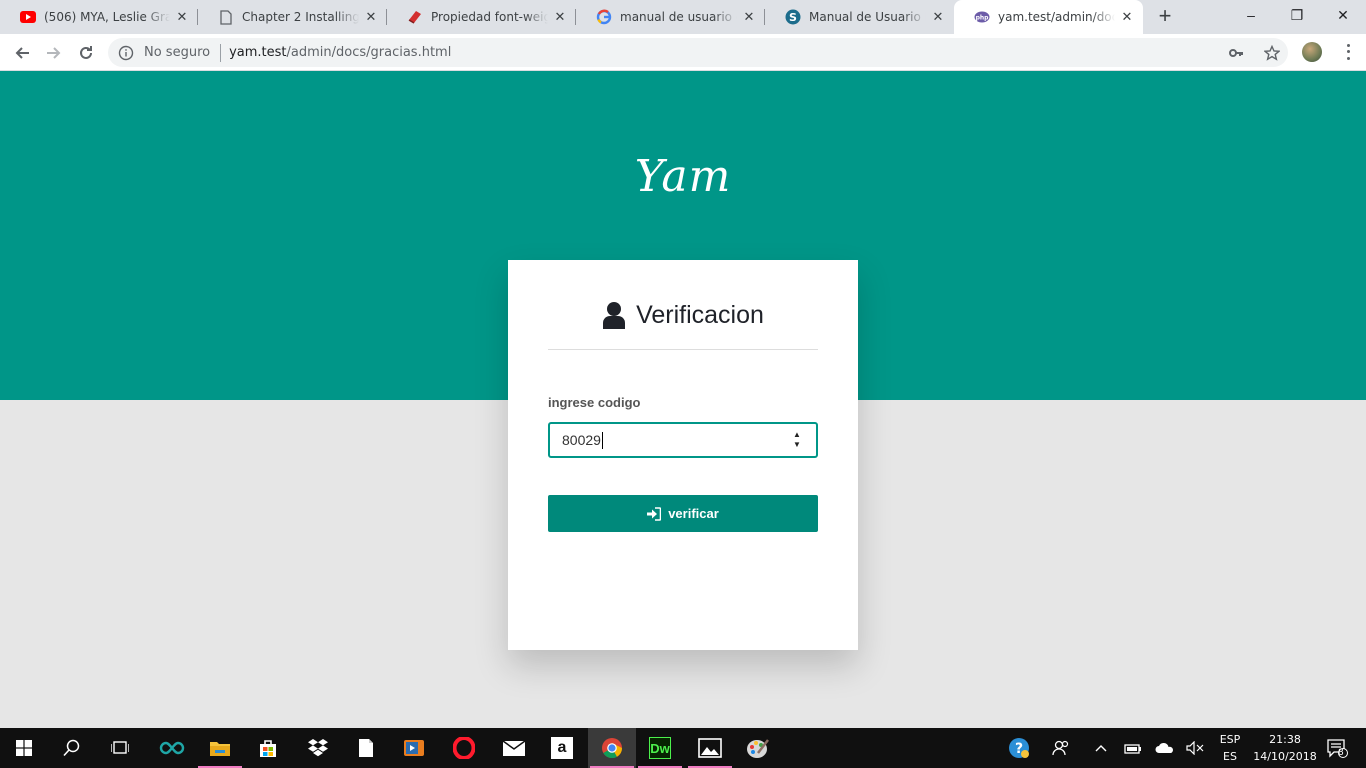  I want to click on tab-manual-de-usuario: S Manual de Usuario Ejem ✕, so click(859, 17).